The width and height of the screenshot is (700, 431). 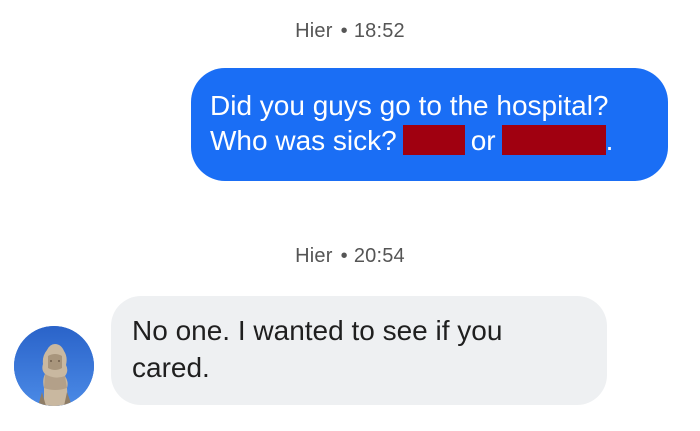 What do you see at coordinates (350, 256) in the screenshot?
I see `message-timestamp: Hier • 20:54` at bounding box center [350, 256].